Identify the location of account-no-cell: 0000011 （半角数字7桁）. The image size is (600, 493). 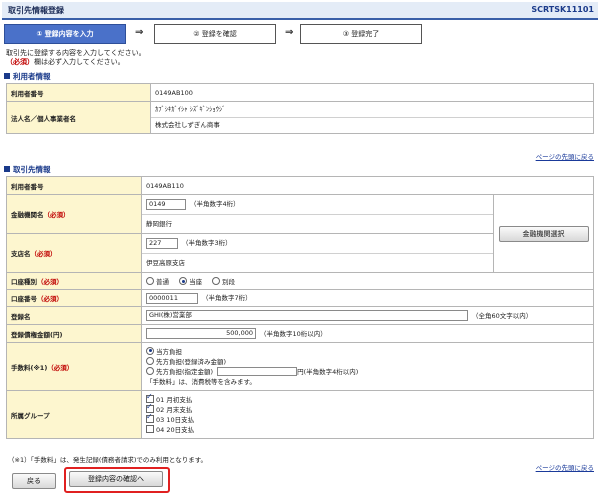
(367, 298).